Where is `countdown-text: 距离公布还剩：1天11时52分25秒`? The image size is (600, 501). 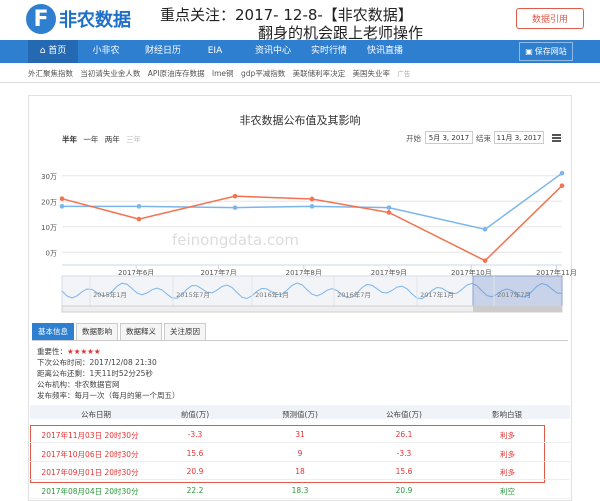
countdown-text: 距离公布还剩：1天11时52分25秒 is located at coordinates (95, 373).